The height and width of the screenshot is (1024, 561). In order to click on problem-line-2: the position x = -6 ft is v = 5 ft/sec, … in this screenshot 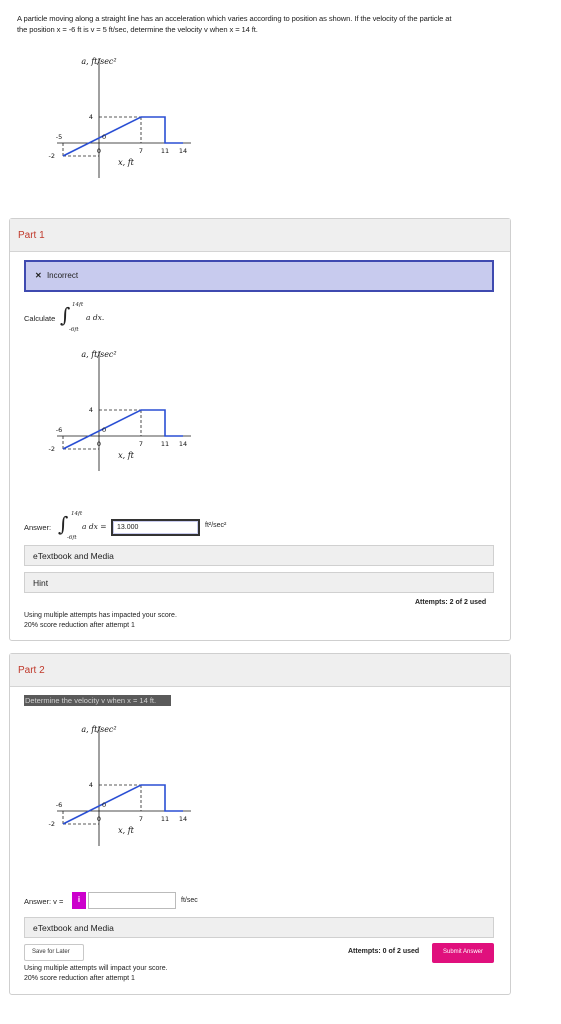, I will do `click(137, 29)`.